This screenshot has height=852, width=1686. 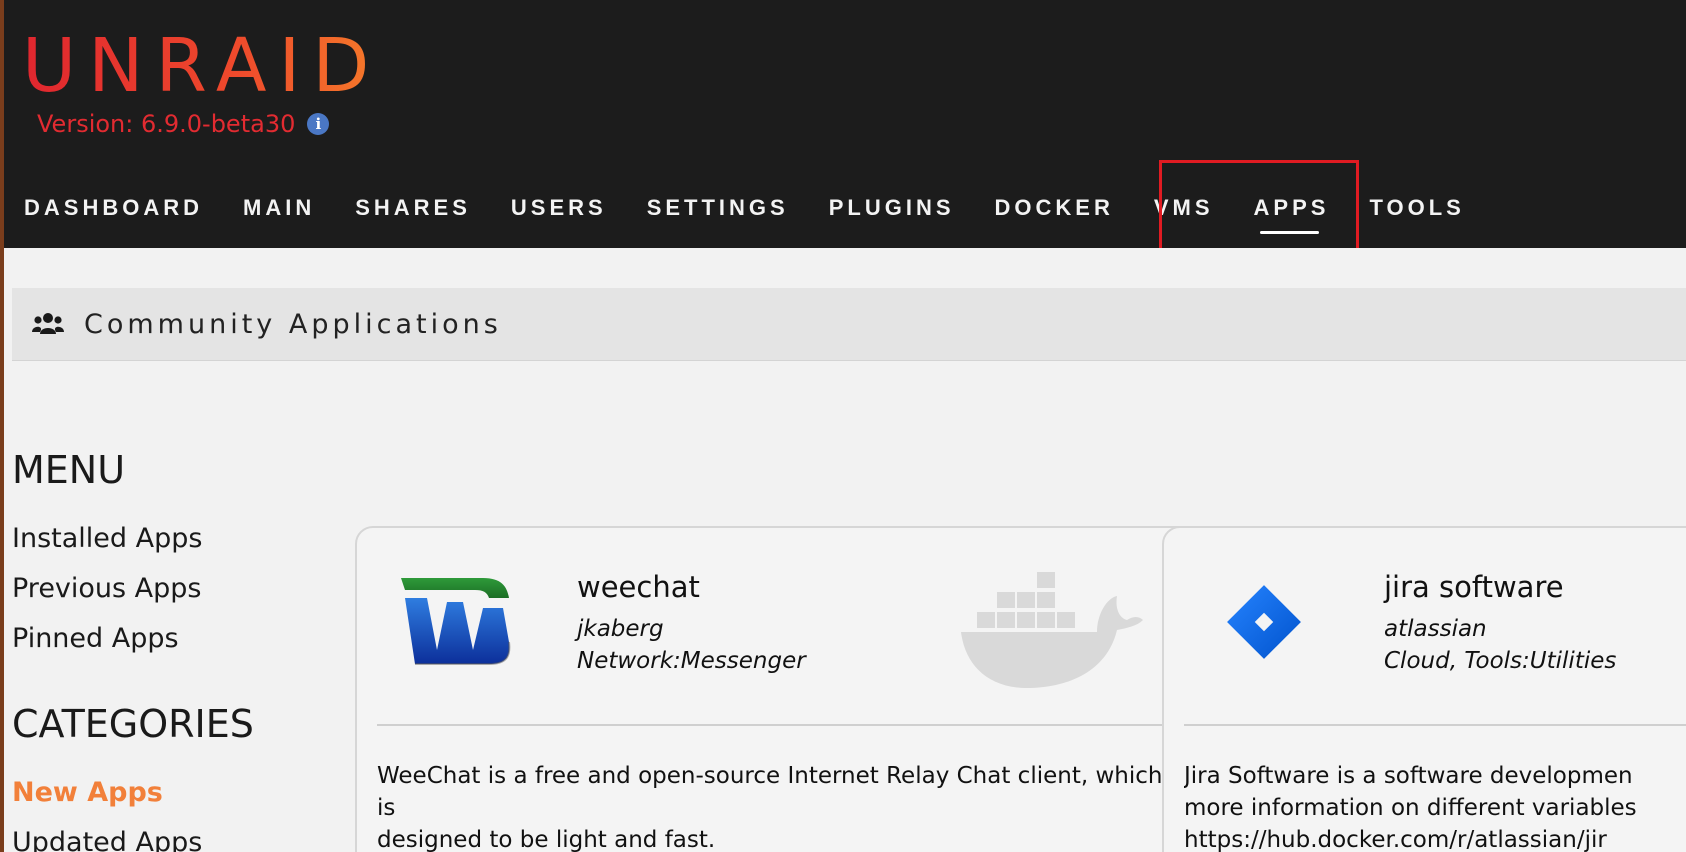 I want to click on nav-shares: SHARES, so click(x=413, y=208).